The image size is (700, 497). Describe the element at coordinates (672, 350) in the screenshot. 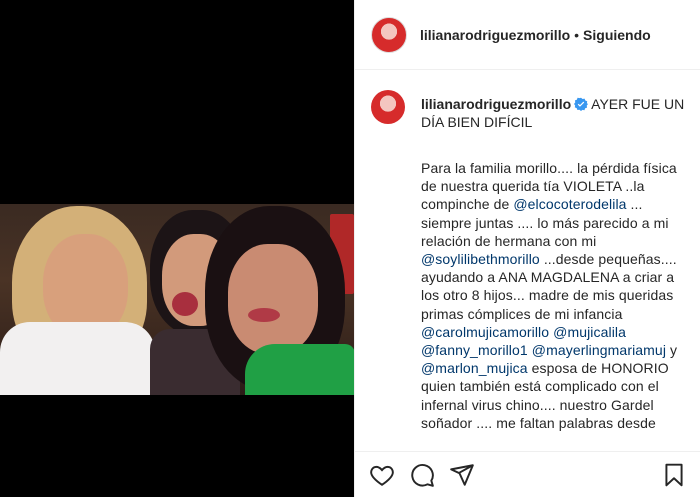

I see `caption-text: y` at that location.